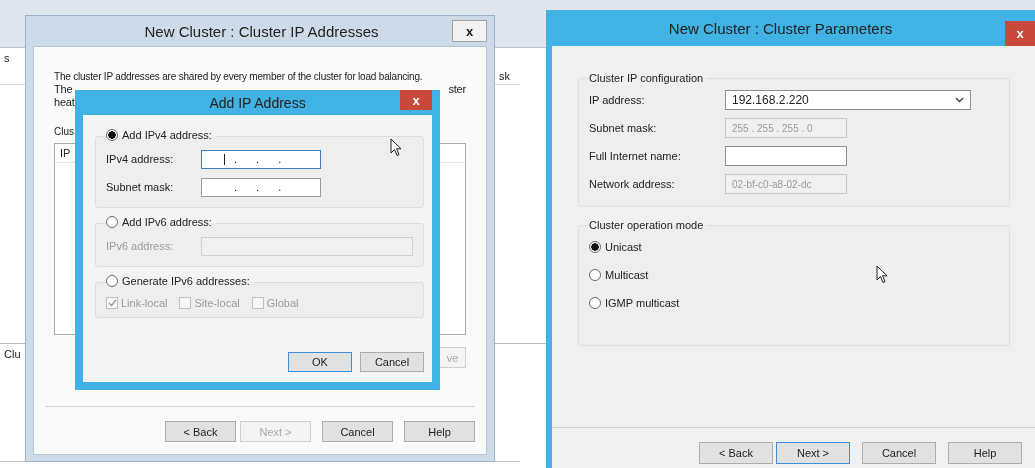  What do you see at coordinates (140, 246) in the screenshot?
I see `field-label: IPv6 address:` at bounding box center [140, 246].